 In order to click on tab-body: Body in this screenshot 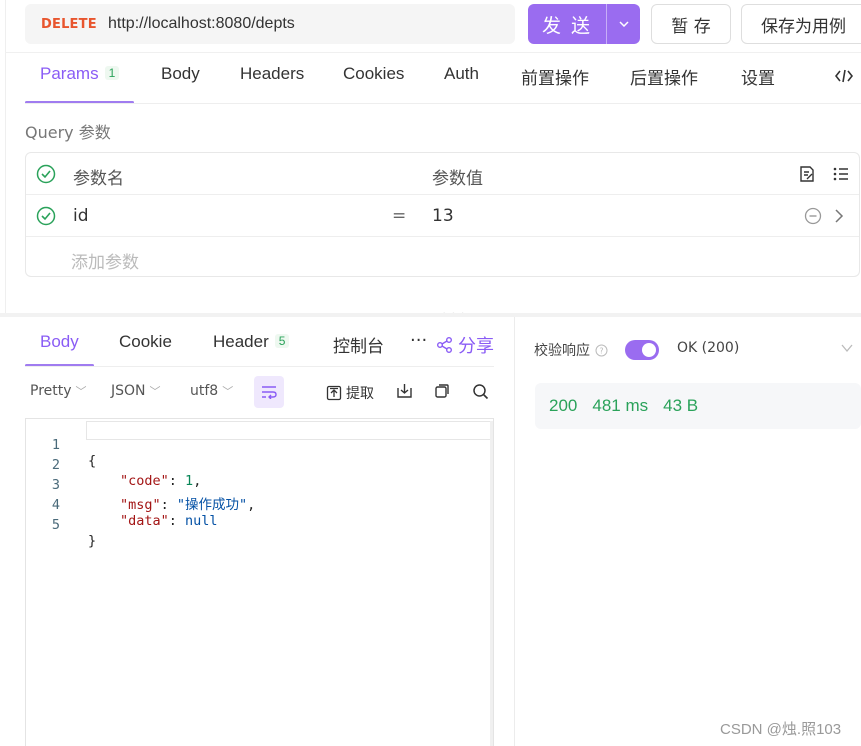, I will do `click(180, 74)`.